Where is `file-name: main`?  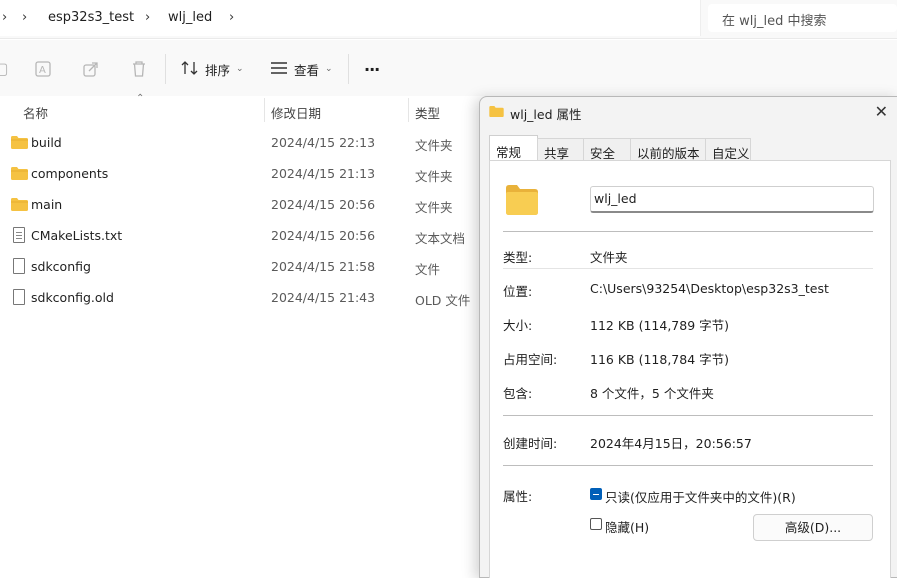 file-name: main is located at coordinates (47, 204).